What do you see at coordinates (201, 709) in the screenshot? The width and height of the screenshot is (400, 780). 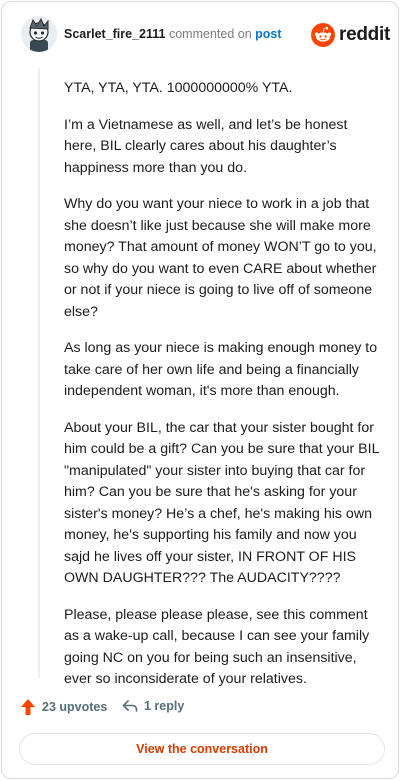 I see `comment-footer: 23 upvotes 1 reply` at bounding box center [201, 709].